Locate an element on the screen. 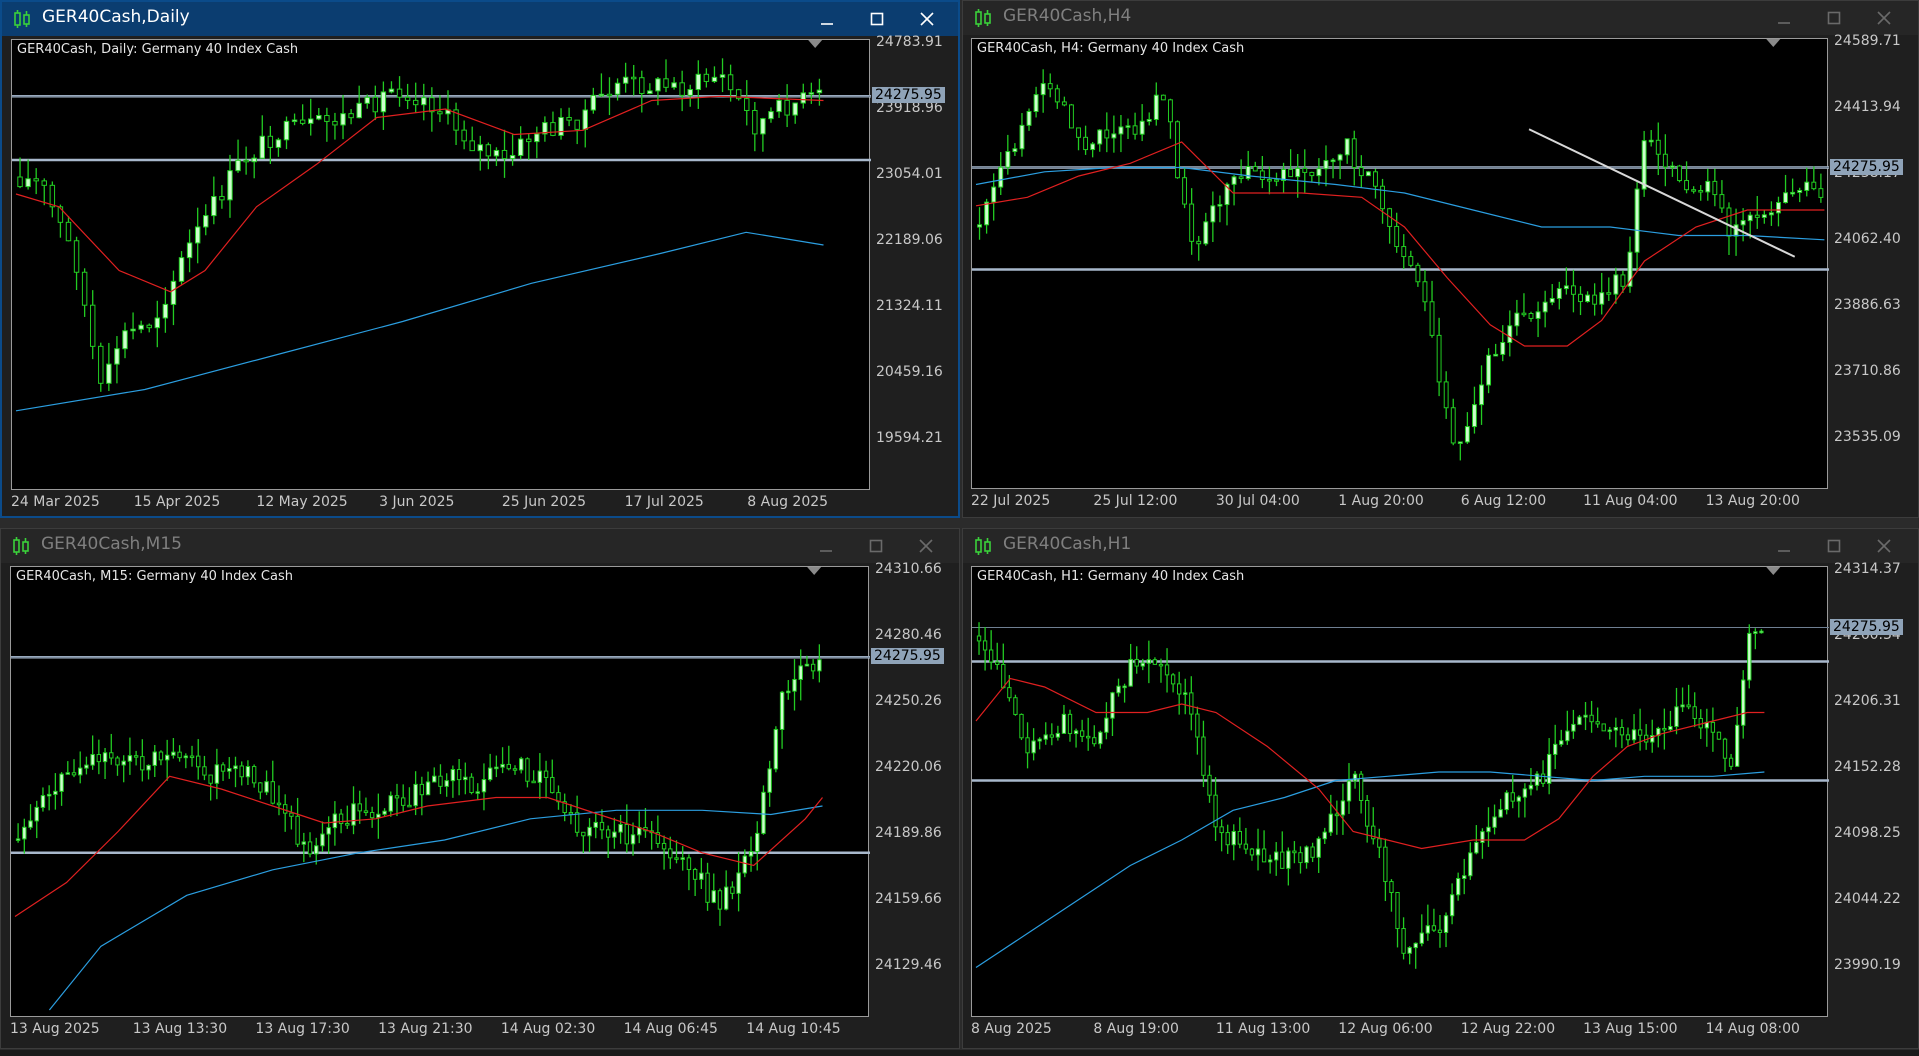  close-icon is located at coordinates (927, 19).